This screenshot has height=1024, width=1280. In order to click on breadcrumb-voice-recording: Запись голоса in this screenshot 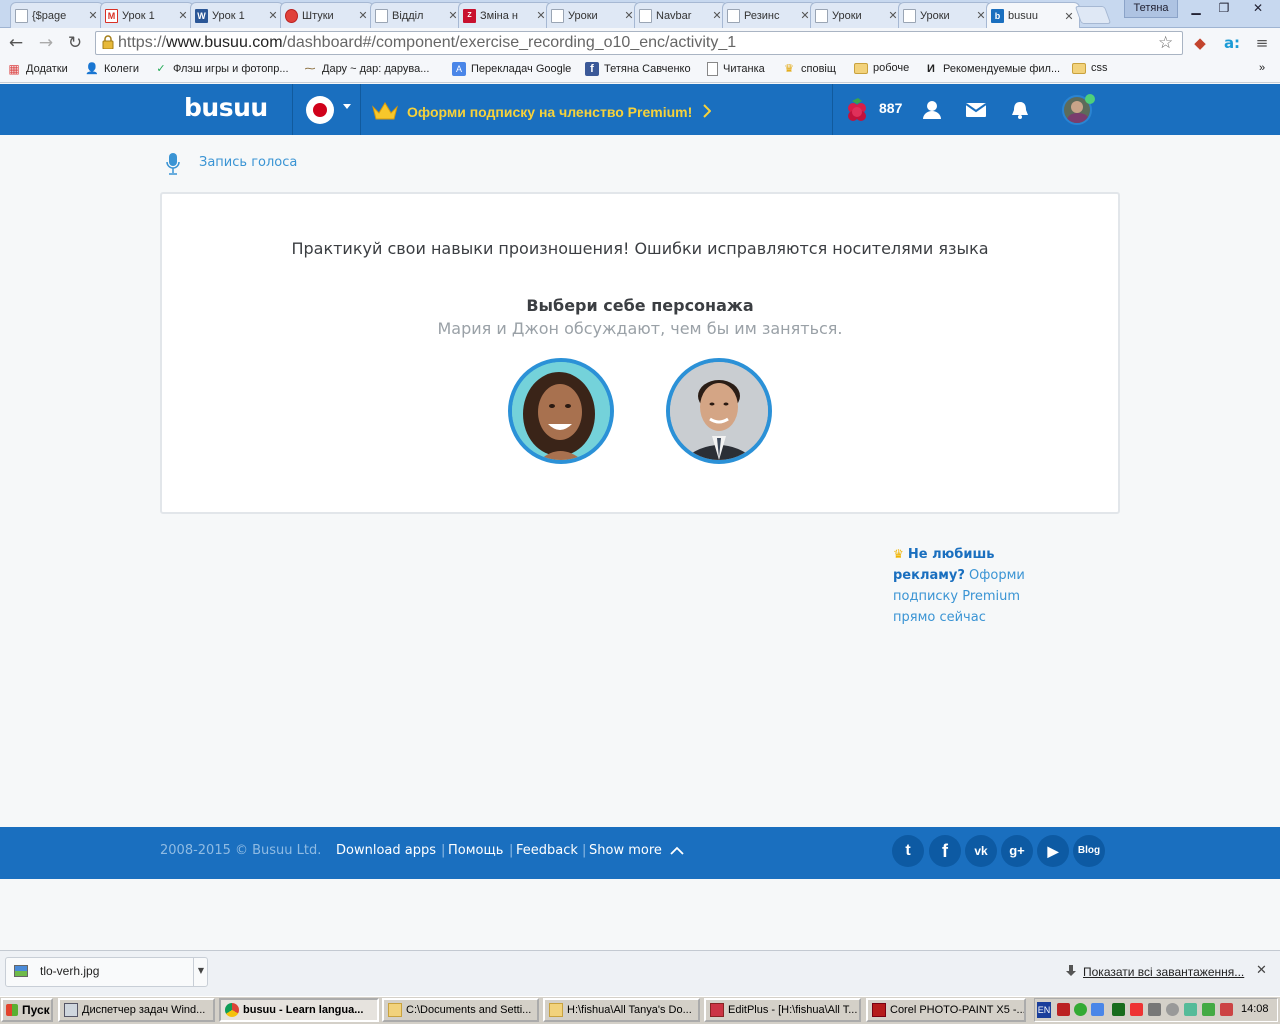, I will do `click(248, 162)`.